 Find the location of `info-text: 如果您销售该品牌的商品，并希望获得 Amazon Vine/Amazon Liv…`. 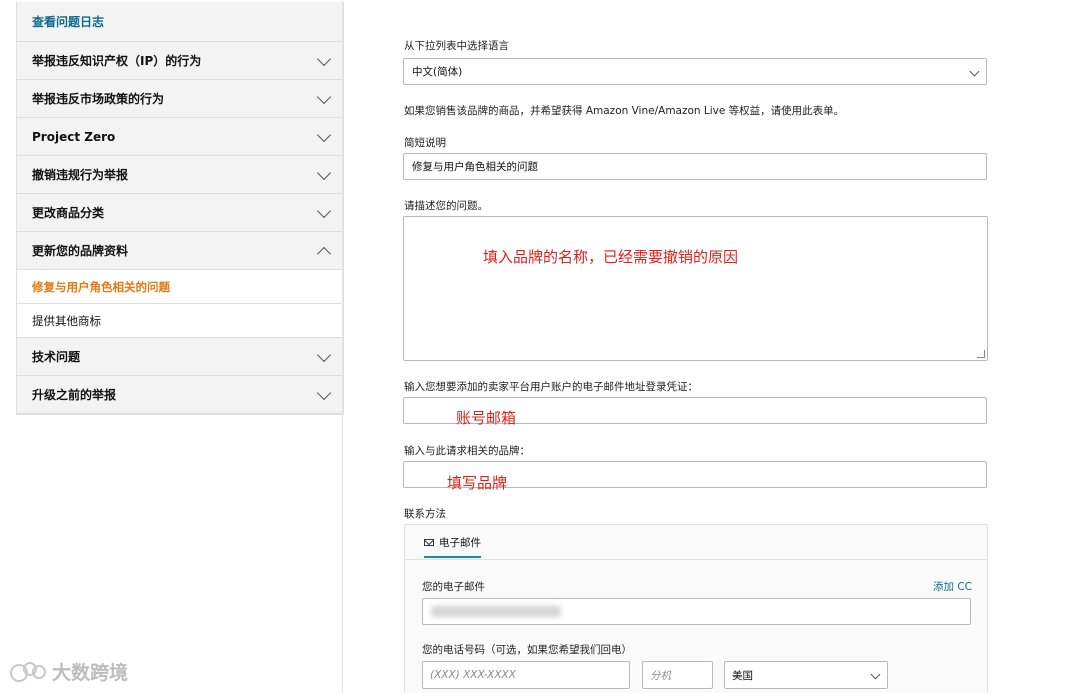

info-text: 如果您销售该品牌的商品，并希望获得 Amazon Vine/Amazon Liv… is located at coordinates (624, 111).